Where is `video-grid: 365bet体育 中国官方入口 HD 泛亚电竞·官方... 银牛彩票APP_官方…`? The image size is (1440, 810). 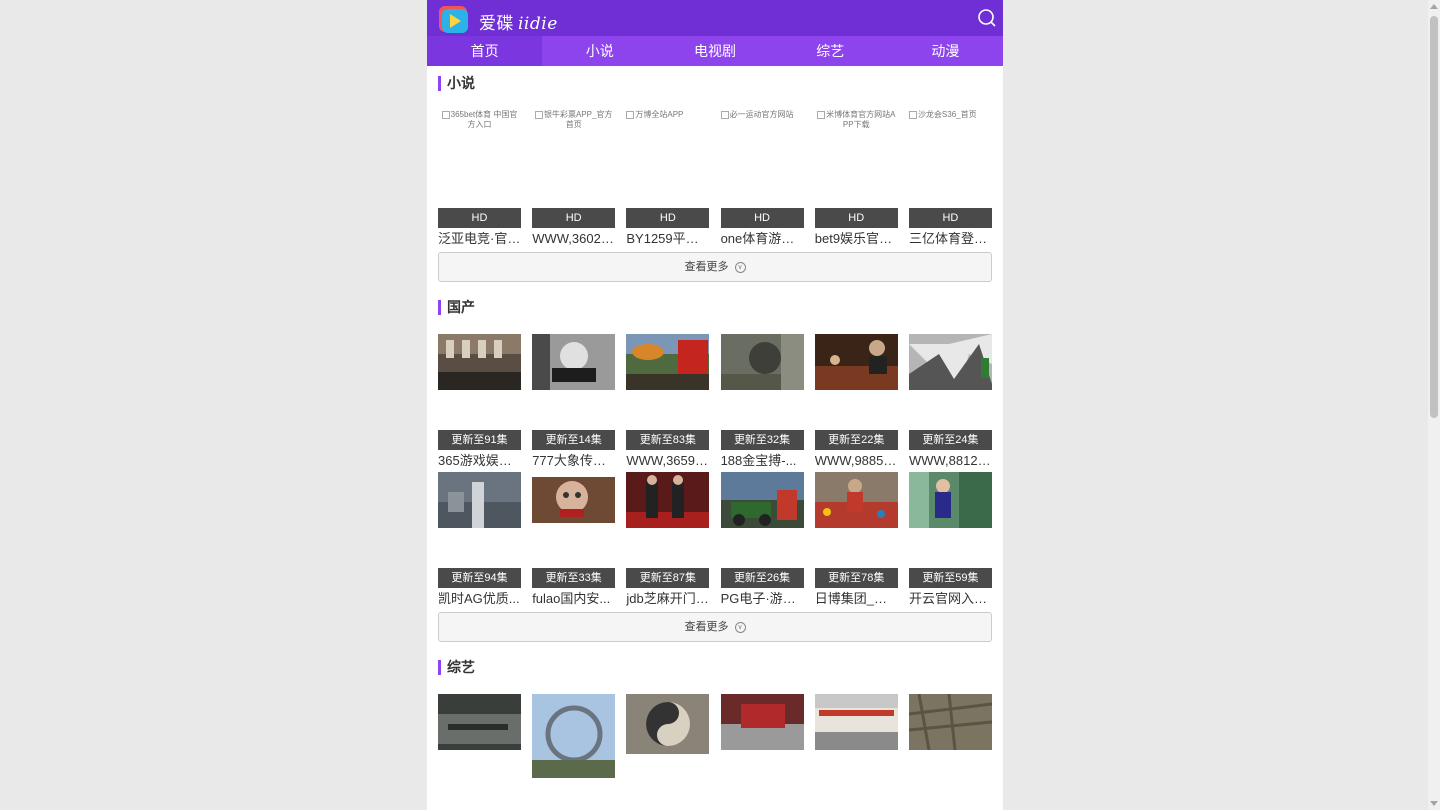
video-grid: 365bet体育 中国官方入口 HD 泛亚电竞·官方... 银牛彩票APP_官方… is located at coordinates (715, 186).